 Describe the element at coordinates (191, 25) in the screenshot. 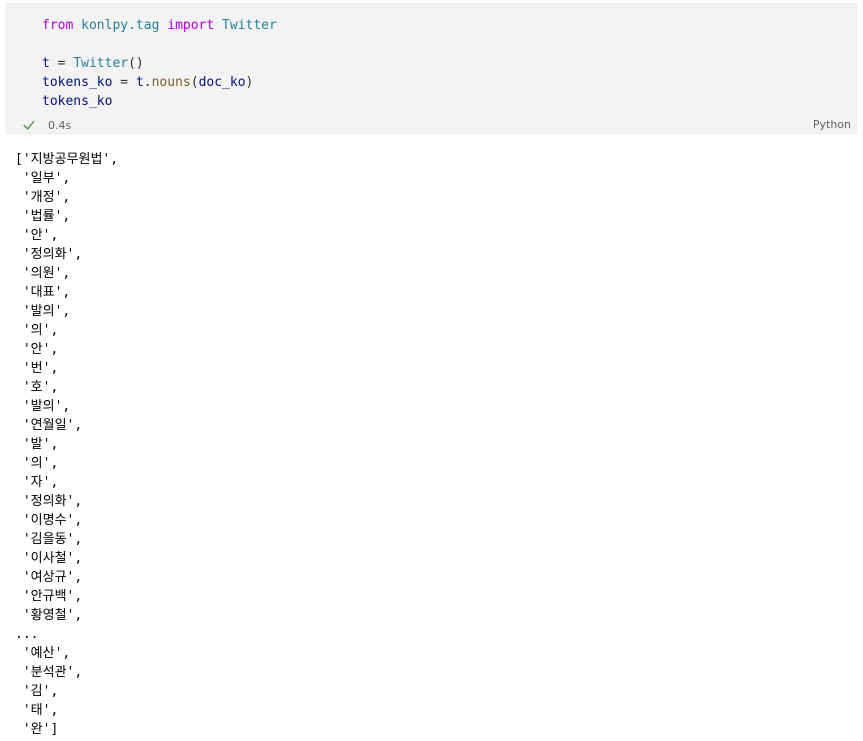

I see `keyword-import: import` at that location.